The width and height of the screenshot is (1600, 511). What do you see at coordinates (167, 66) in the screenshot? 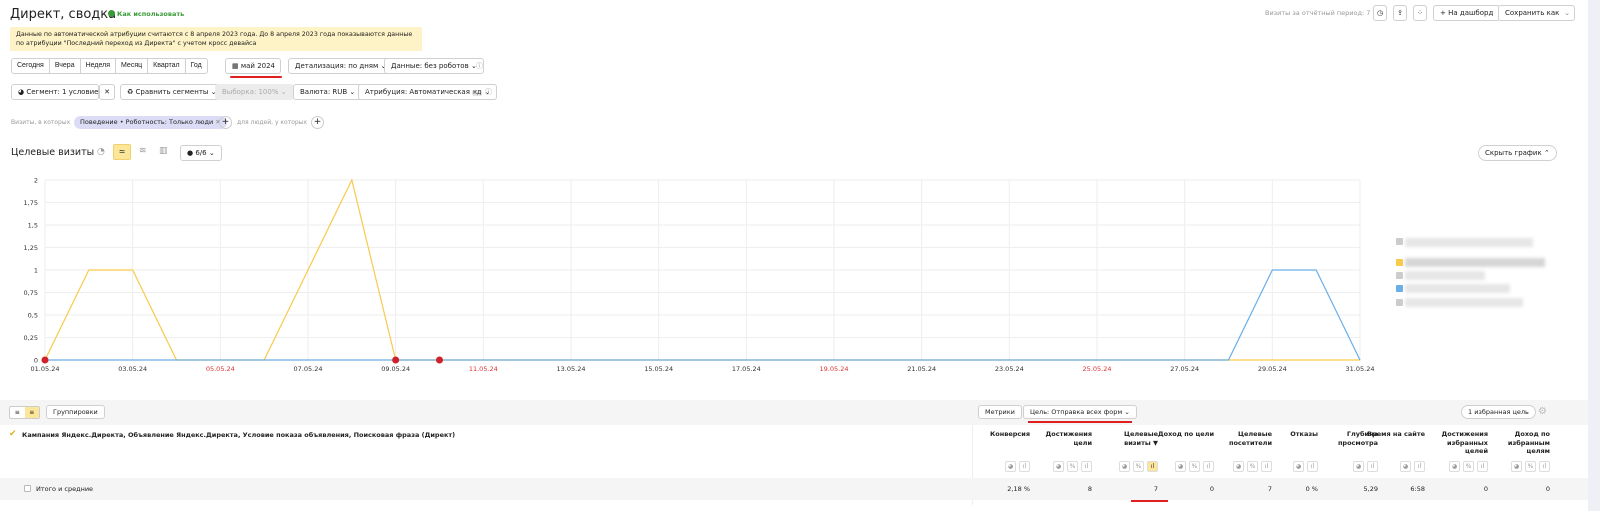
I see `period-quarter: Квартал` at bounding box center [167, 66].